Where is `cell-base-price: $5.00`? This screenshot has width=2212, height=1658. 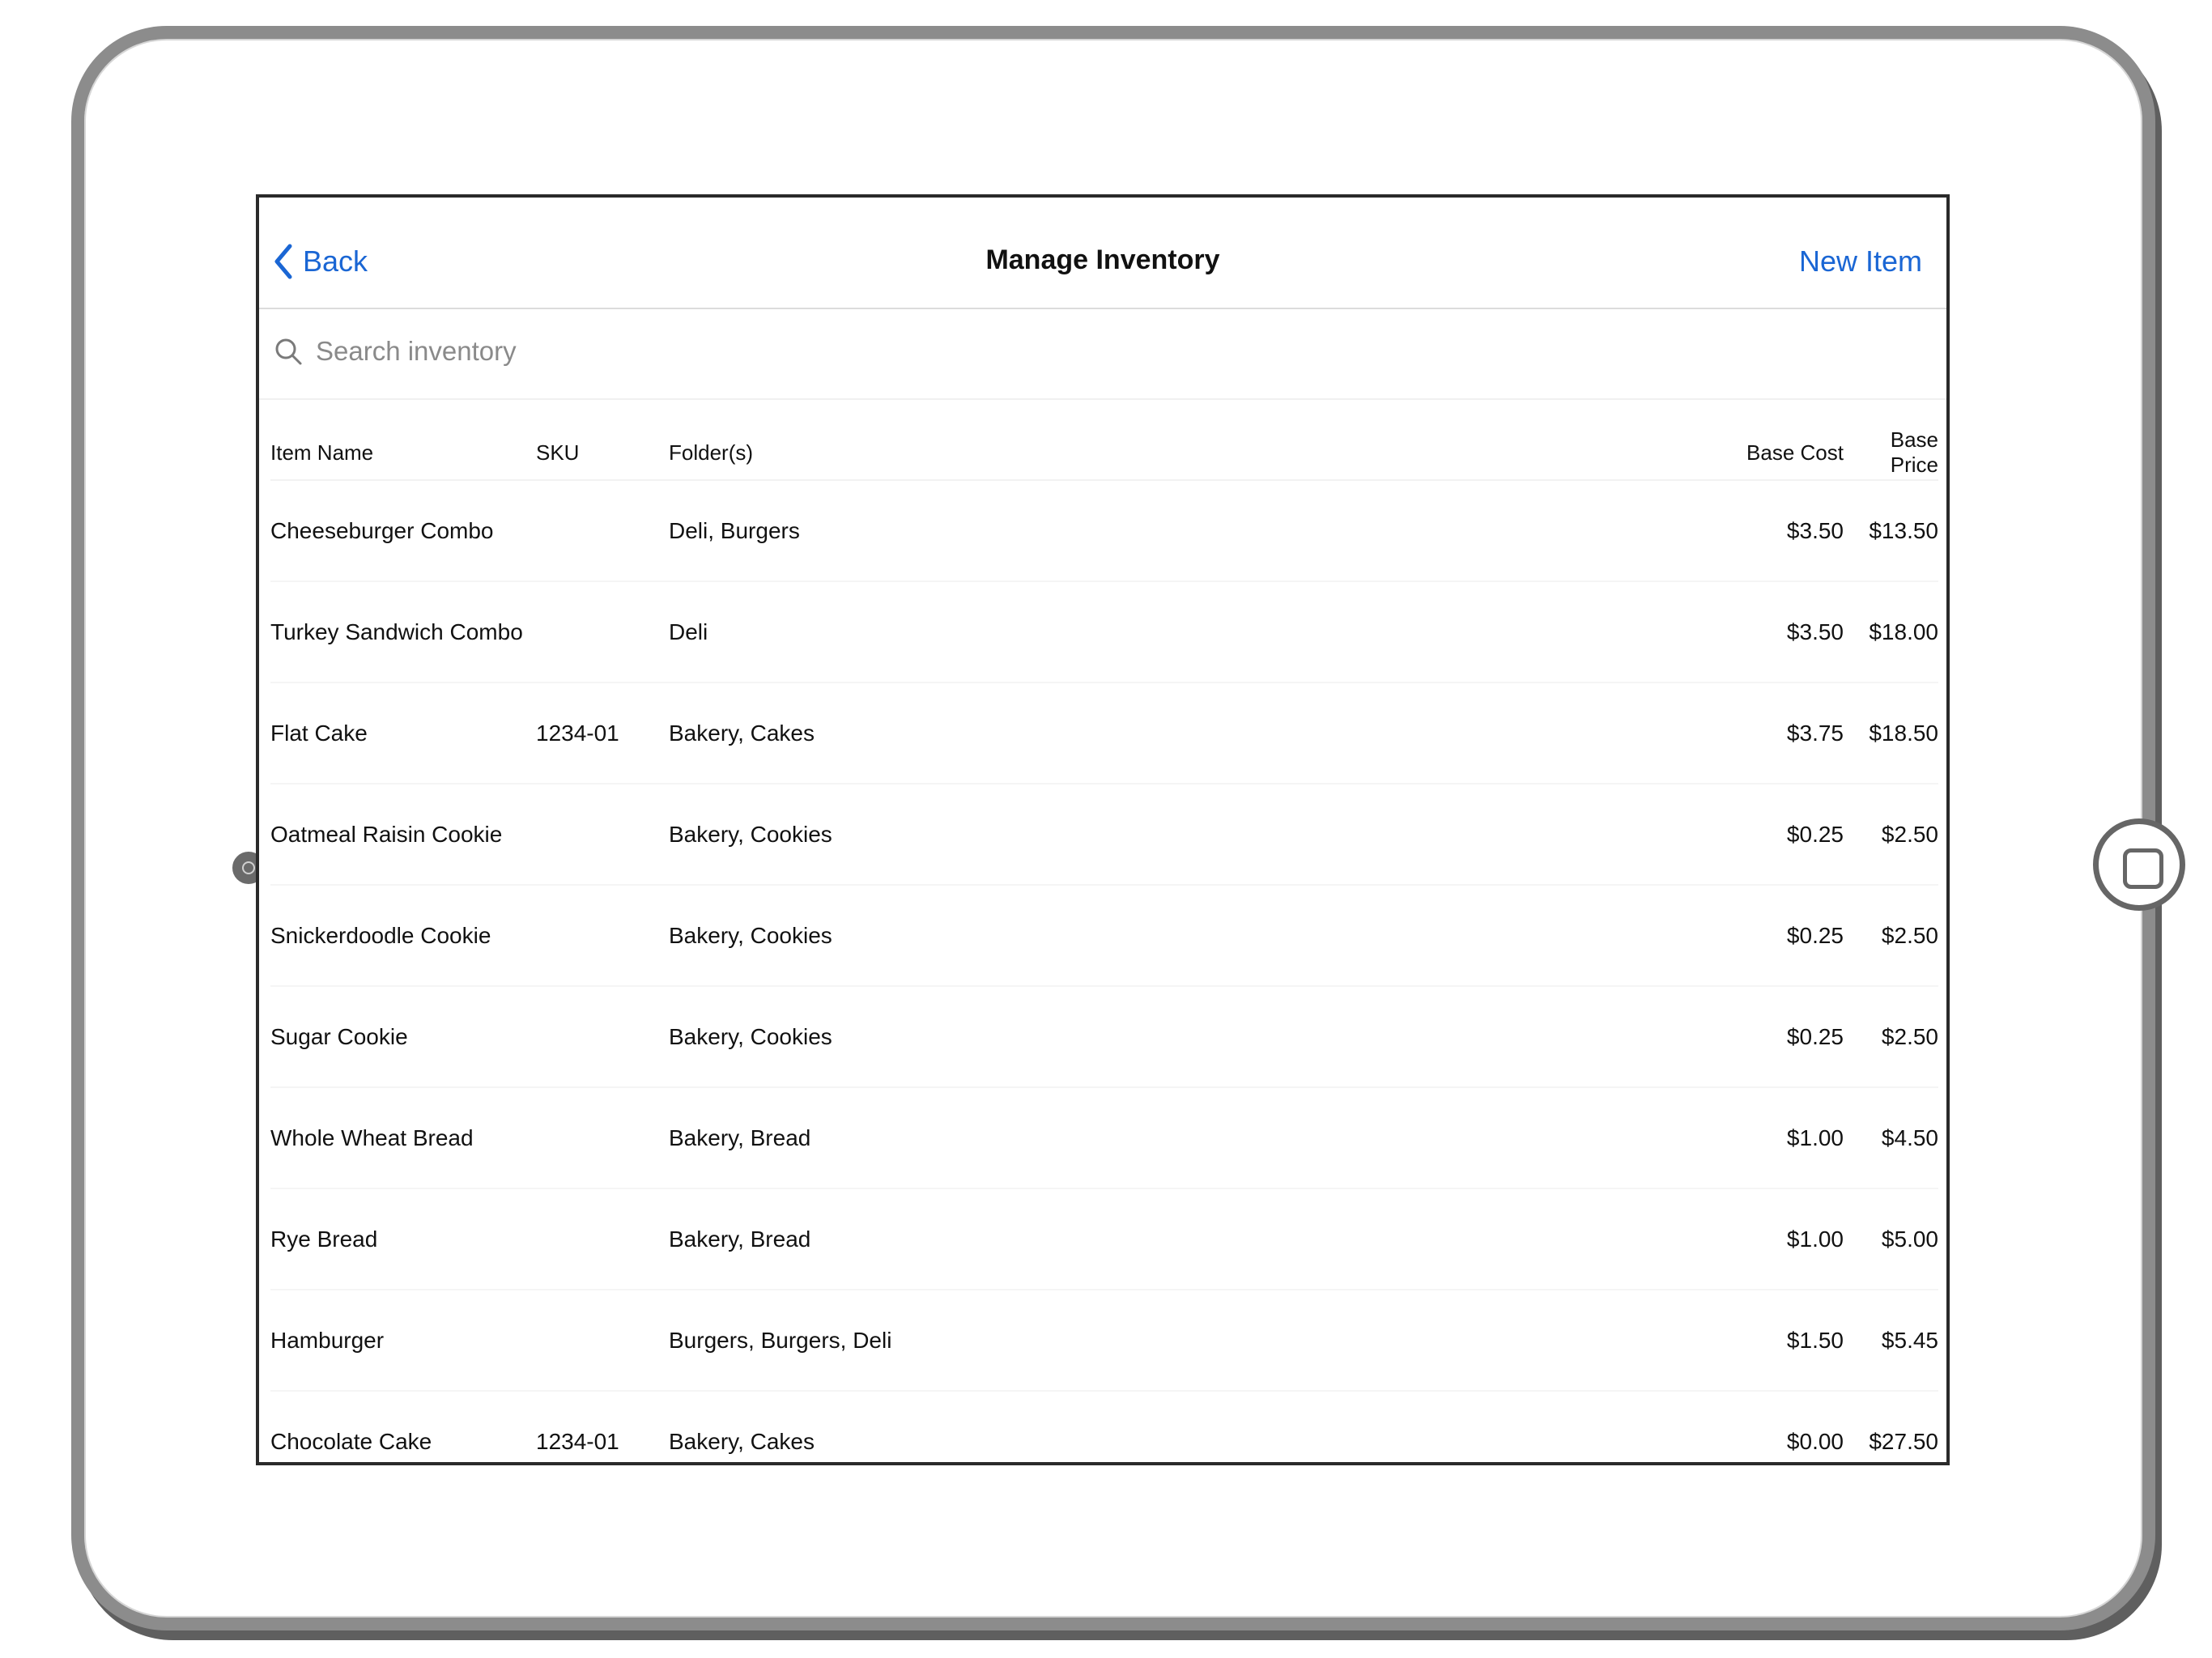 cell-base-price: $5.00 is located at coordinates (1891, 1239).